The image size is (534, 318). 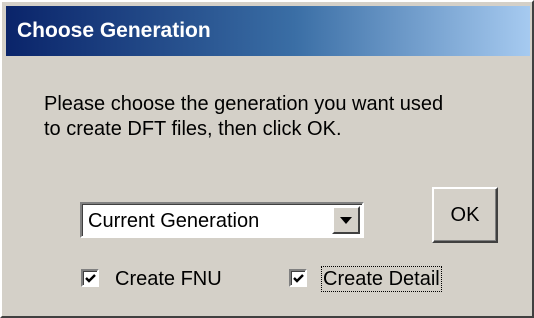 I want to click on create-detail-label: Create Detail, so click(x=381, y=279).